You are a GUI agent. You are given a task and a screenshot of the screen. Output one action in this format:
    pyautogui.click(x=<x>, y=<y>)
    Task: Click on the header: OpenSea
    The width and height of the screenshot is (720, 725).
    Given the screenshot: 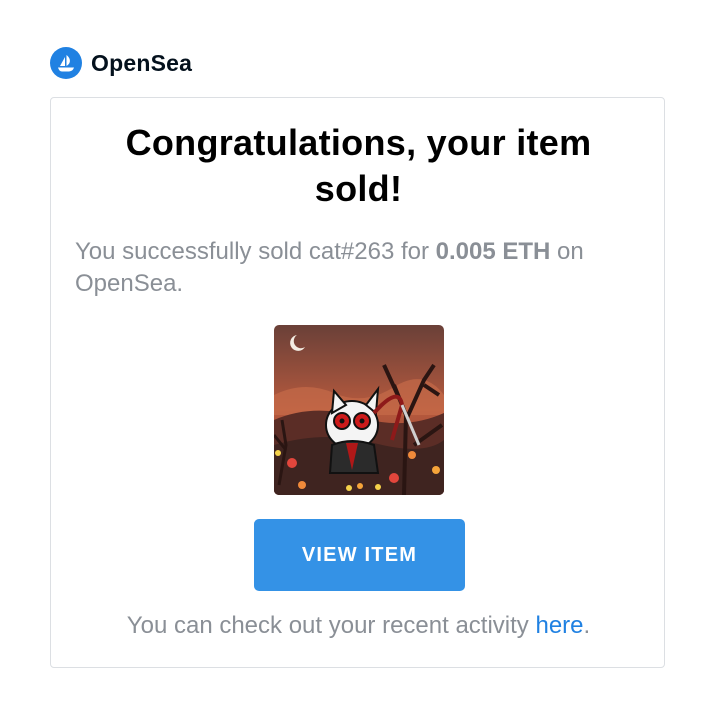 What is the action you would take?
    pyautogui.click(x=121, y=63)
    